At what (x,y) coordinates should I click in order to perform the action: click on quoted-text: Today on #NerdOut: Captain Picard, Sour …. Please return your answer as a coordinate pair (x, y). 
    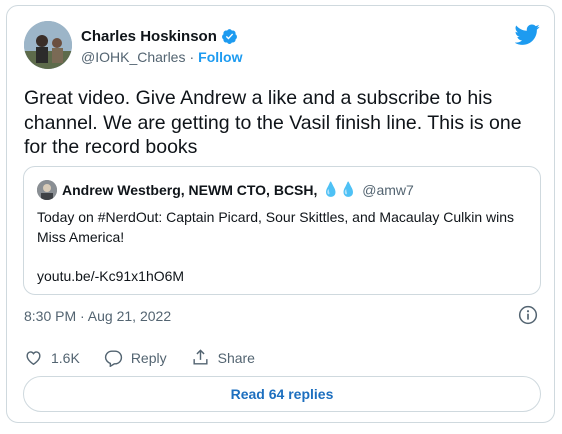
    Looking at the image, I should click on (276, 227).